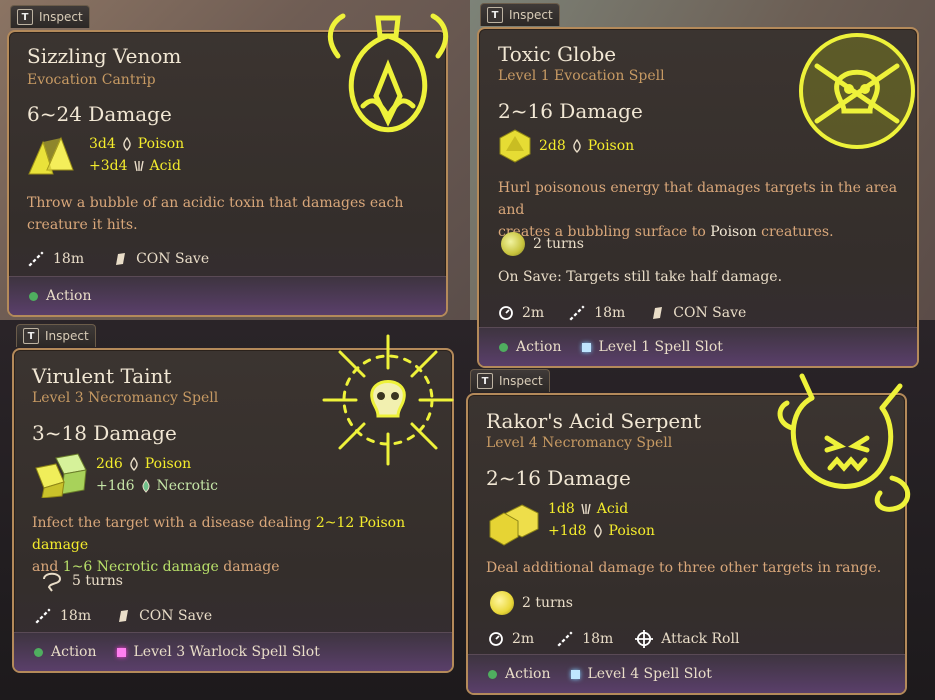 This screenshot has width=935, height=700. What do you see at coordinates (108, 166) in the screenshot?
I see `dice-value: +3d4` at bounding box center [108, 166].